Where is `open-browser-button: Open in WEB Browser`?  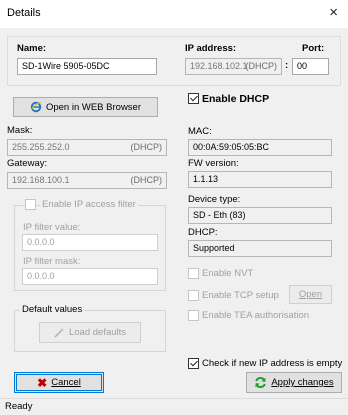
open-browser-button: Open in WEB Browser is located at coordinates (85, 107).